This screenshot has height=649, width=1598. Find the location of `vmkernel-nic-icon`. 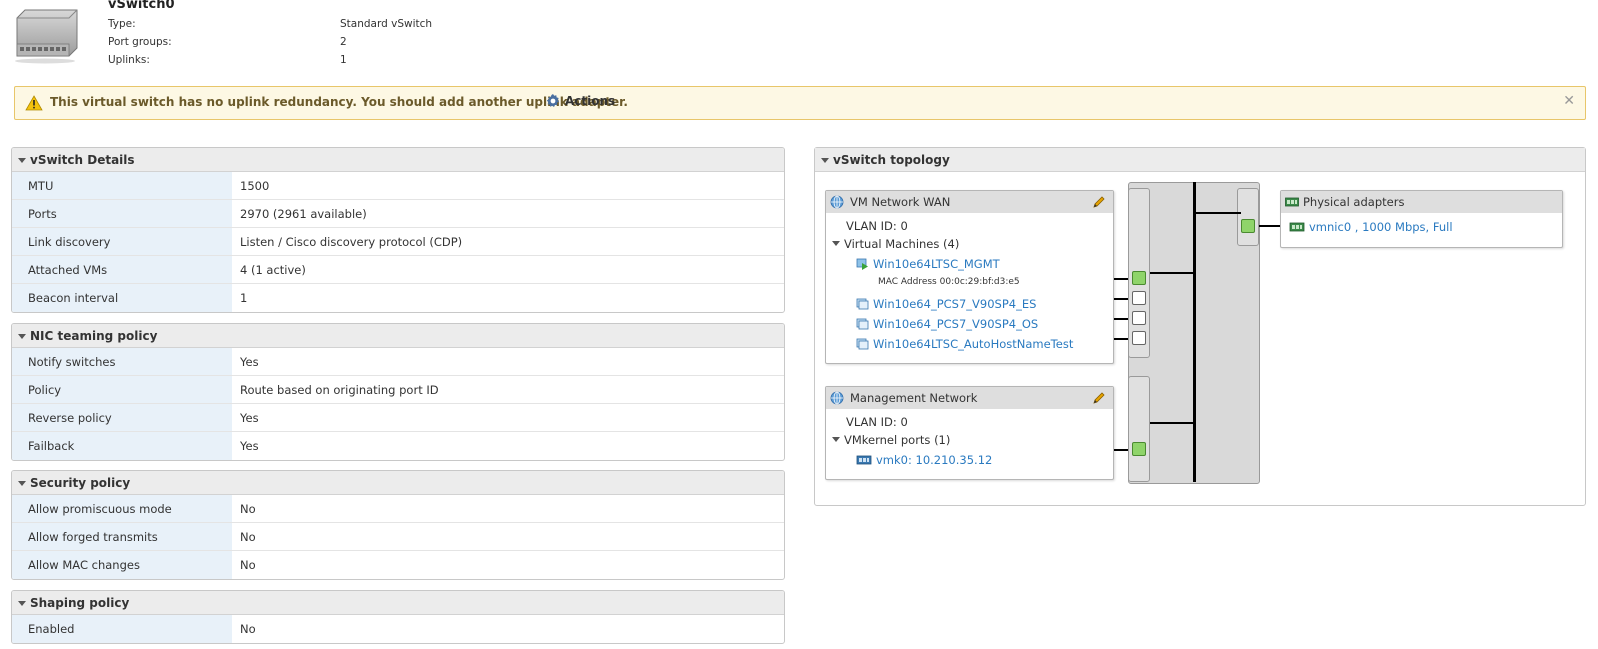

vmkernel-nic-icon is located at coordinates (864, 460).